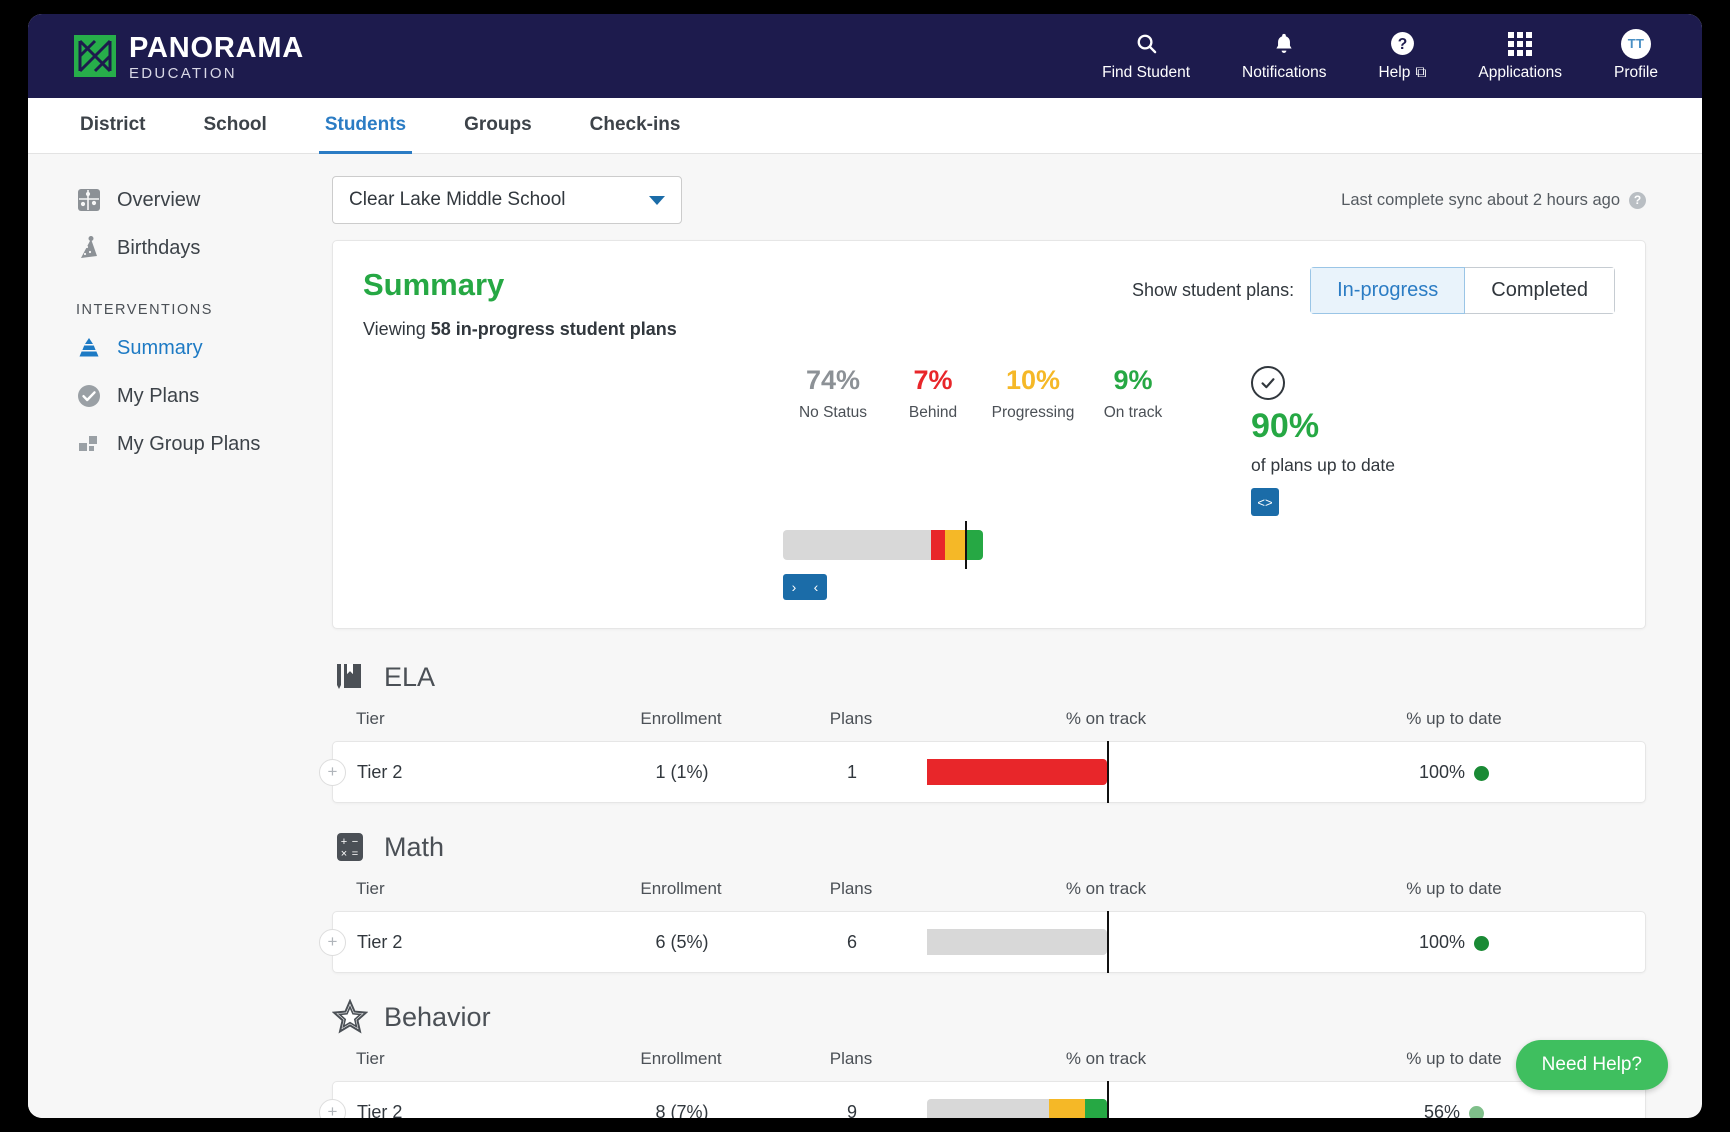 The image size is (1730, 1132). I want to click on sidebar-item-birthdays: Birthdays, so click(173, 248).